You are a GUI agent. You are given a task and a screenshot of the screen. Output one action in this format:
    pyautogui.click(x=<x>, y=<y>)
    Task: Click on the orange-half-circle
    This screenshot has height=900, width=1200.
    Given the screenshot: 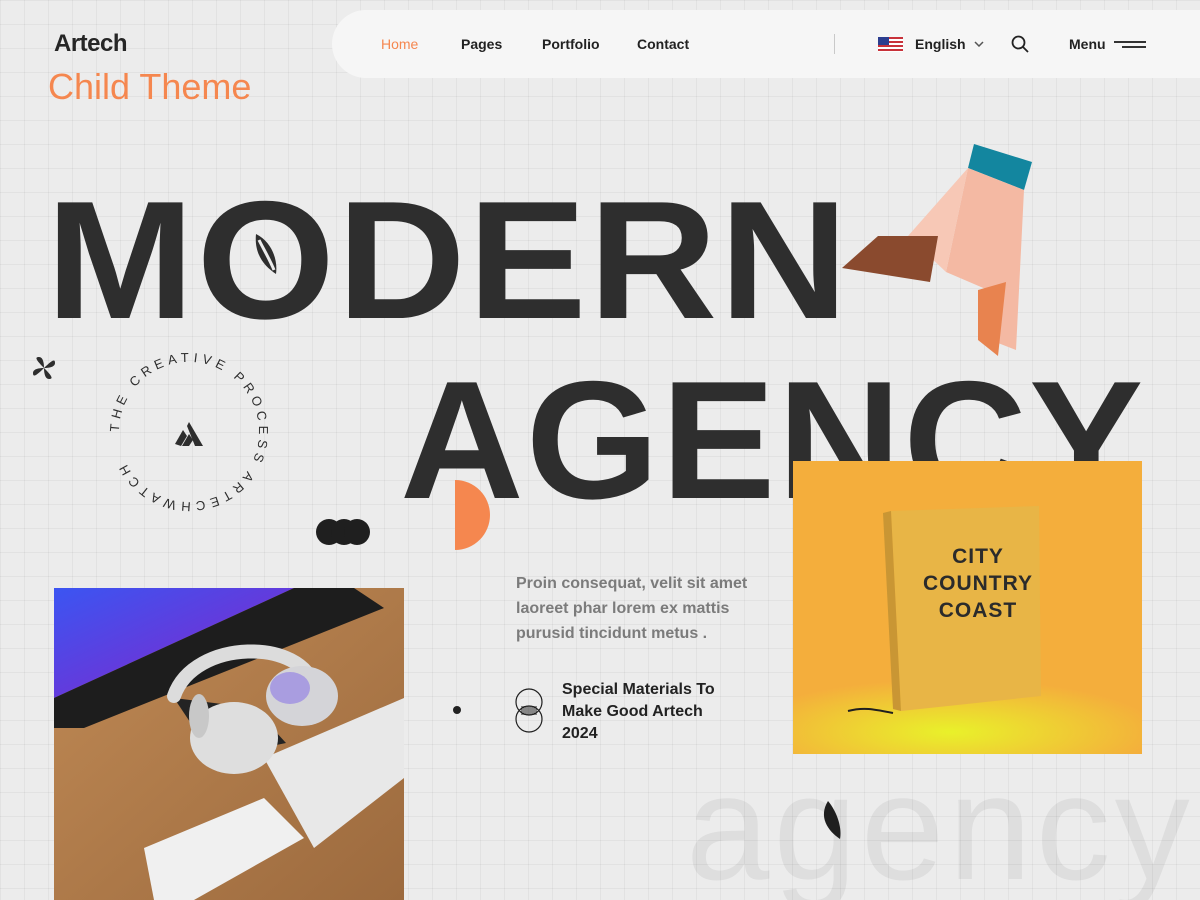 What is the action you would take?
    pyautogui.click(x=472, y=515)
    